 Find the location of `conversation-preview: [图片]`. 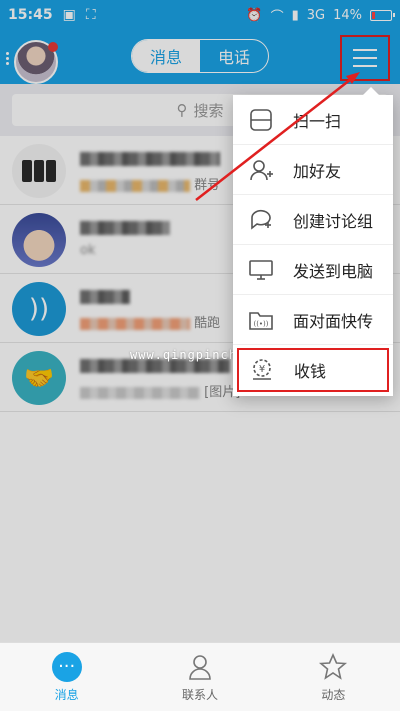

conversation-preview: [图片] is located at coordinates (160, 390).